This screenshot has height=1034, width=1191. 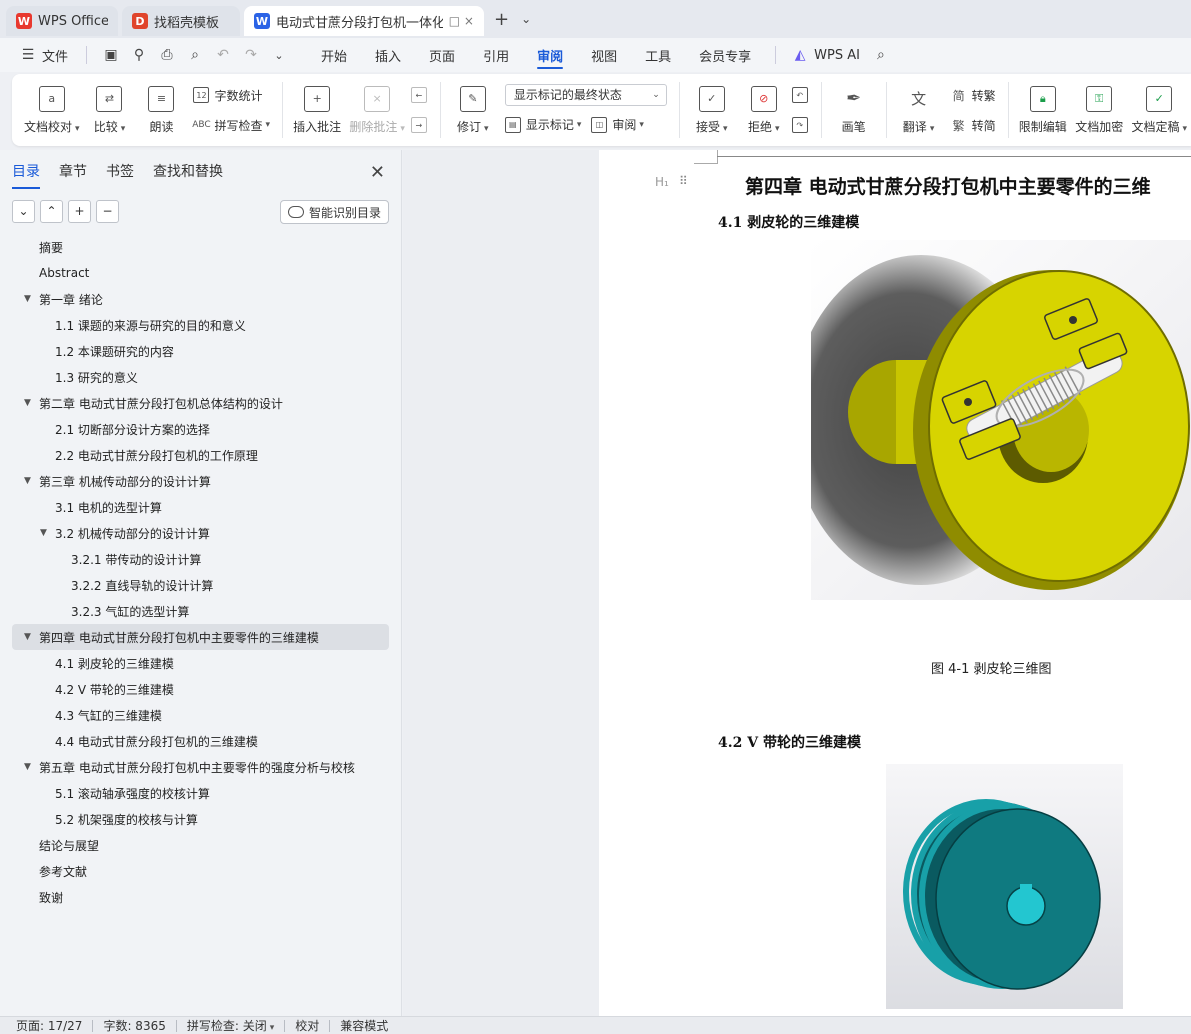 I want to click on more-chevron-icon: ⌄, so click(x=279, y=55).